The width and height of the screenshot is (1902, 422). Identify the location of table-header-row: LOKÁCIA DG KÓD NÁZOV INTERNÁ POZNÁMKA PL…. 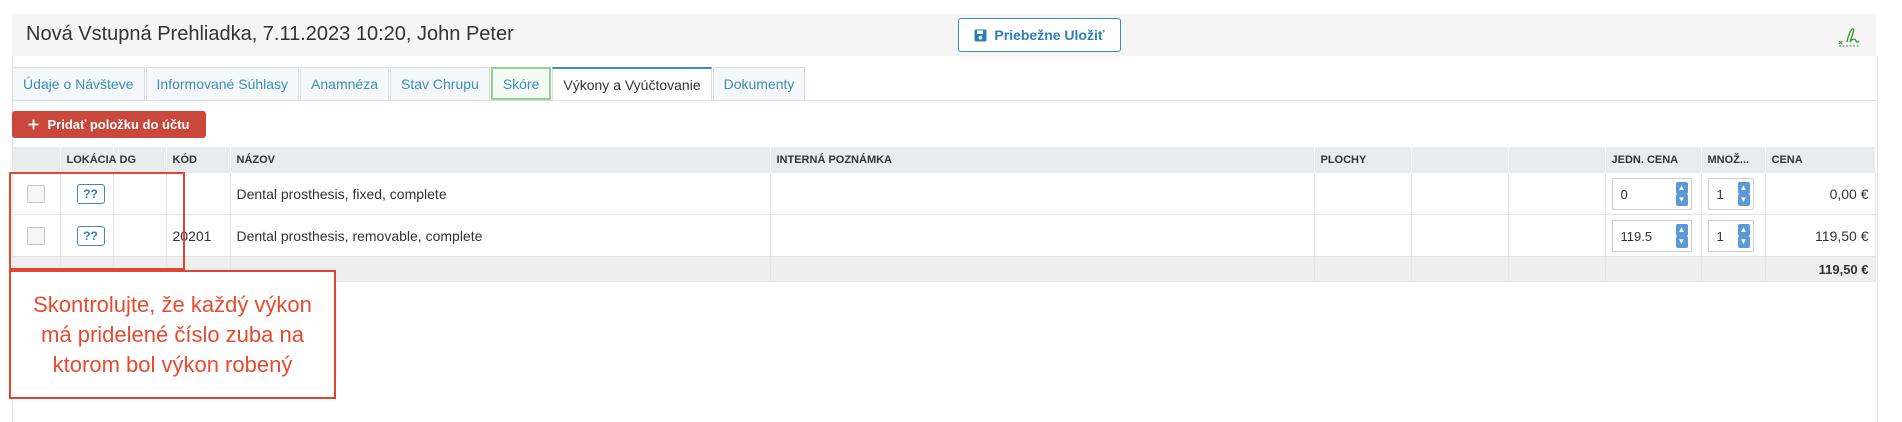
(944, 160).